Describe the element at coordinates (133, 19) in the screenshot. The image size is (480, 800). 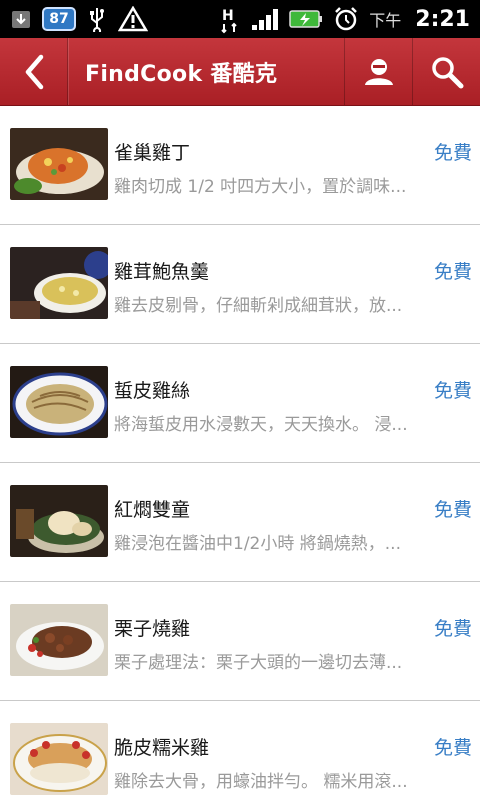
I see `warning-icon` at that location.